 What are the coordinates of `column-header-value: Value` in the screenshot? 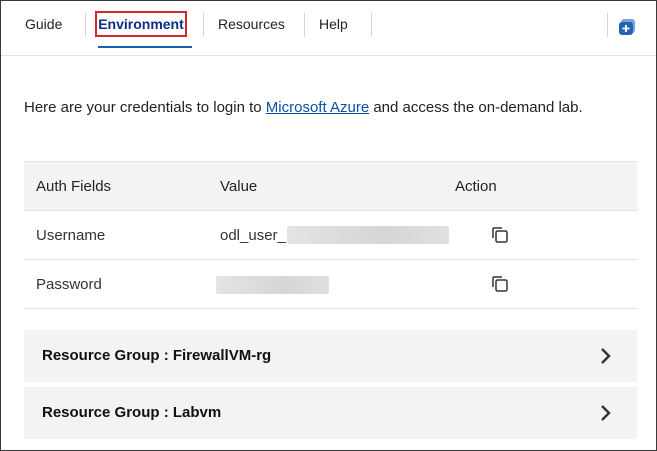 It's located at (239, 186).